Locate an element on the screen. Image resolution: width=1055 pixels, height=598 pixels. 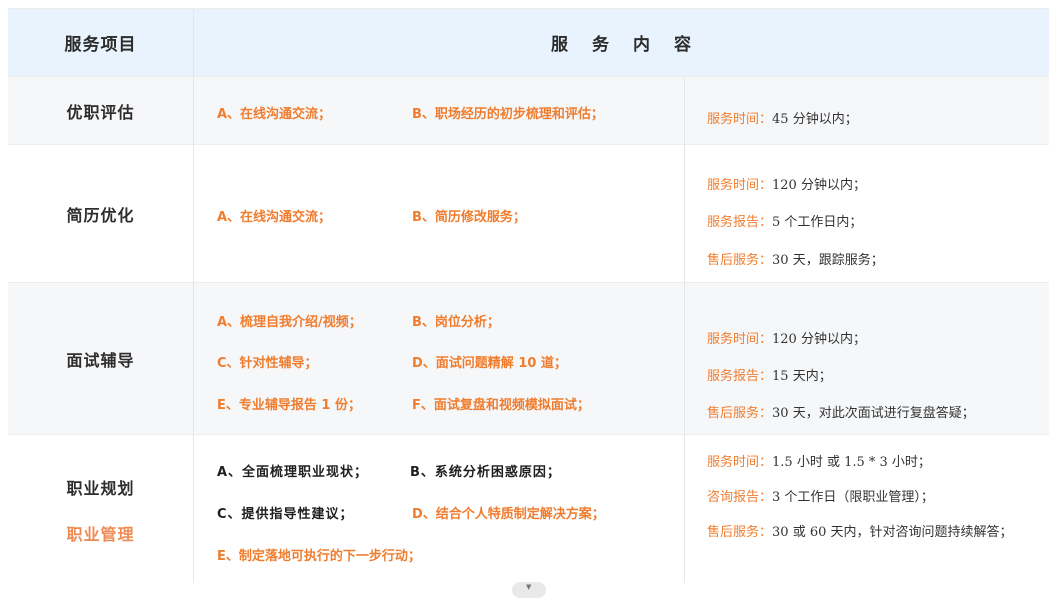
scroll-down-button: ▼ is located at coordinates (529, 590).